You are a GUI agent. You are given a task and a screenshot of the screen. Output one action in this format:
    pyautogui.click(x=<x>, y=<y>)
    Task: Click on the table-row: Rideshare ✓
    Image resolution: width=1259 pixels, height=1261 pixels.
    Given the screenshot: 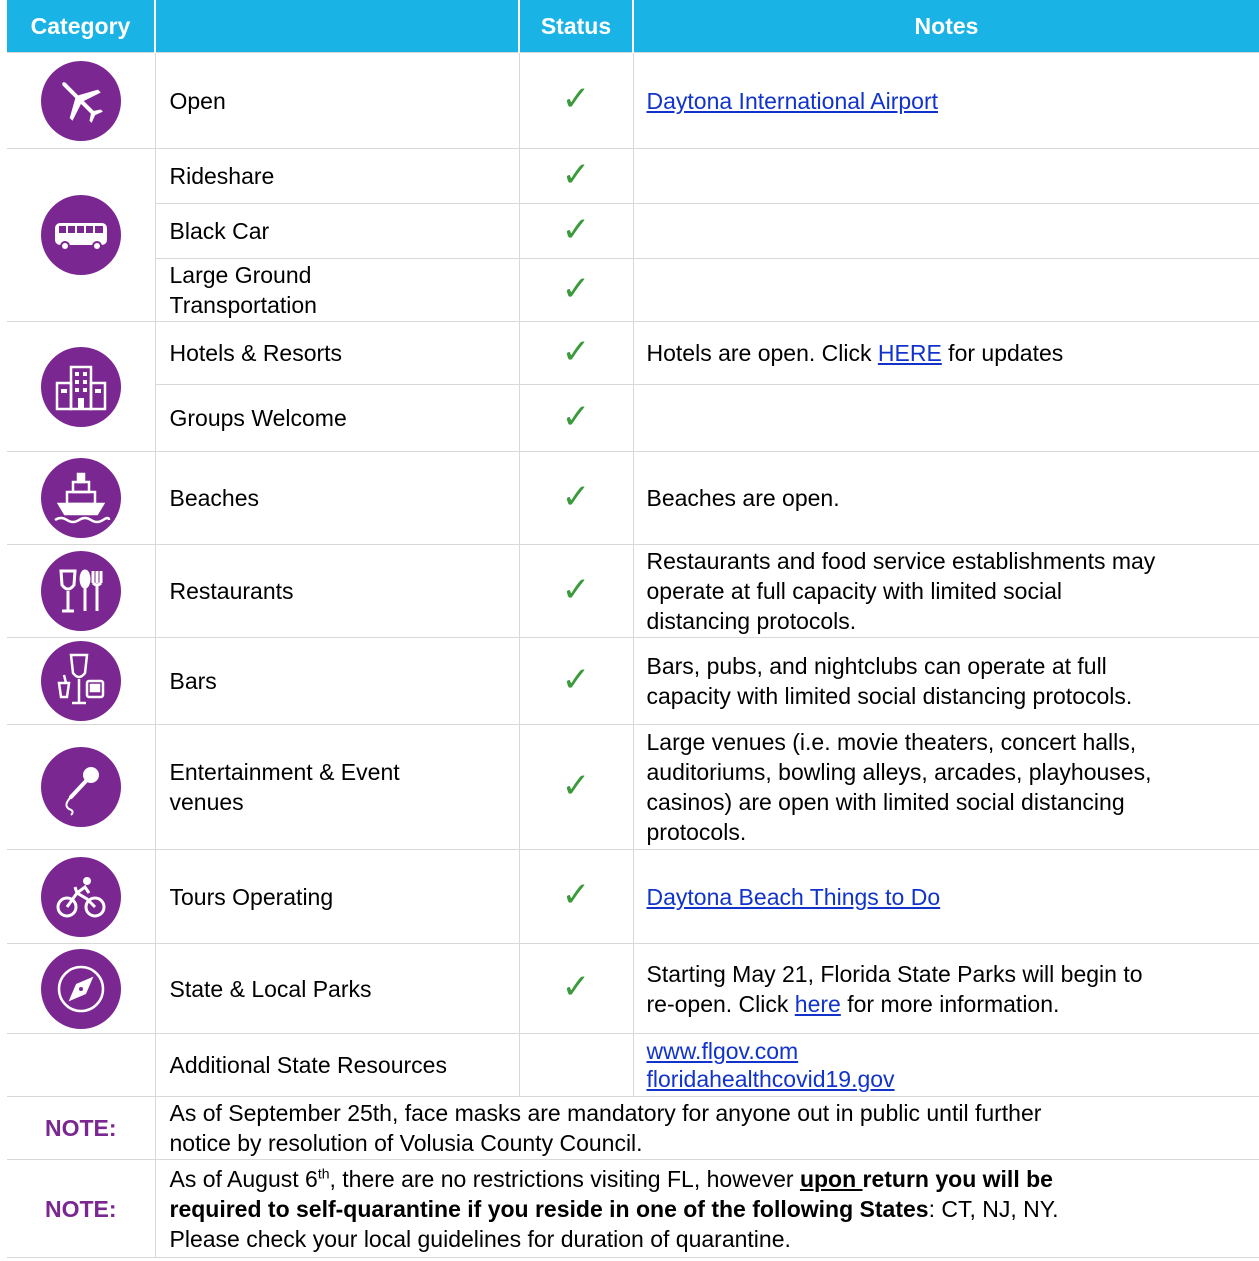 What is the action you would take?
    pyautogui.click(x=633, y=235)
    